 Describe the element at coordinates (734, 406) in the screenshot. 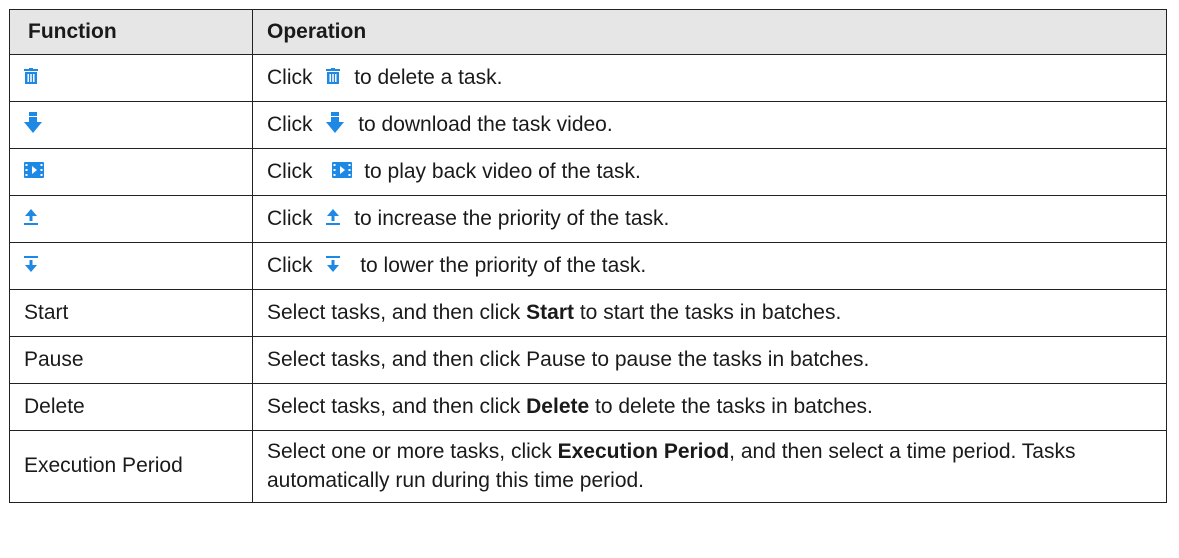

I see `operation-text: to delete the tasks in batches.` at that location.